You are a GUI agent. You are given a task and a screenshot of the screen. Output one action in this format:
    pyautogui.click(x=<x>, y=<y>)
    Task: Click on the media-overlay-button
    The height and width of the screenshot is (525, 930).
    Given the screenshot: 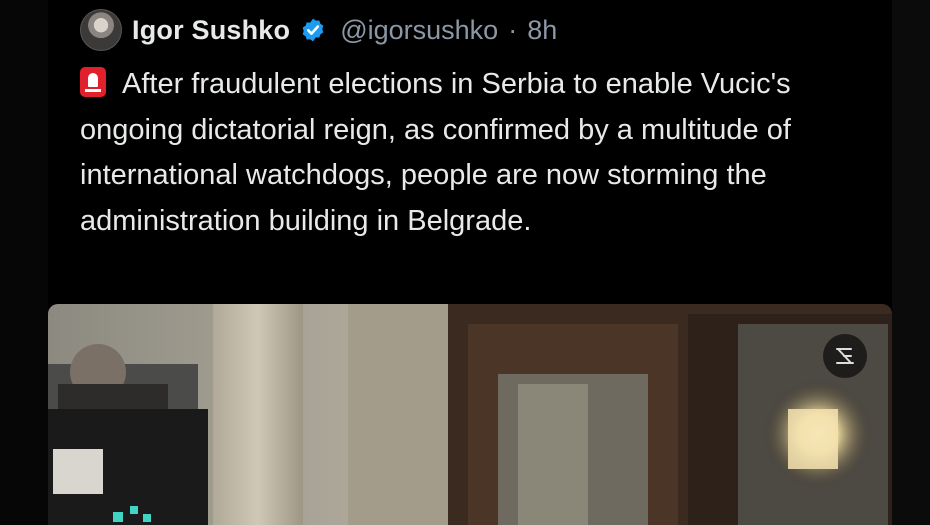 What is the action you would take?
    pyautogui.click(x=845, y=356)
    